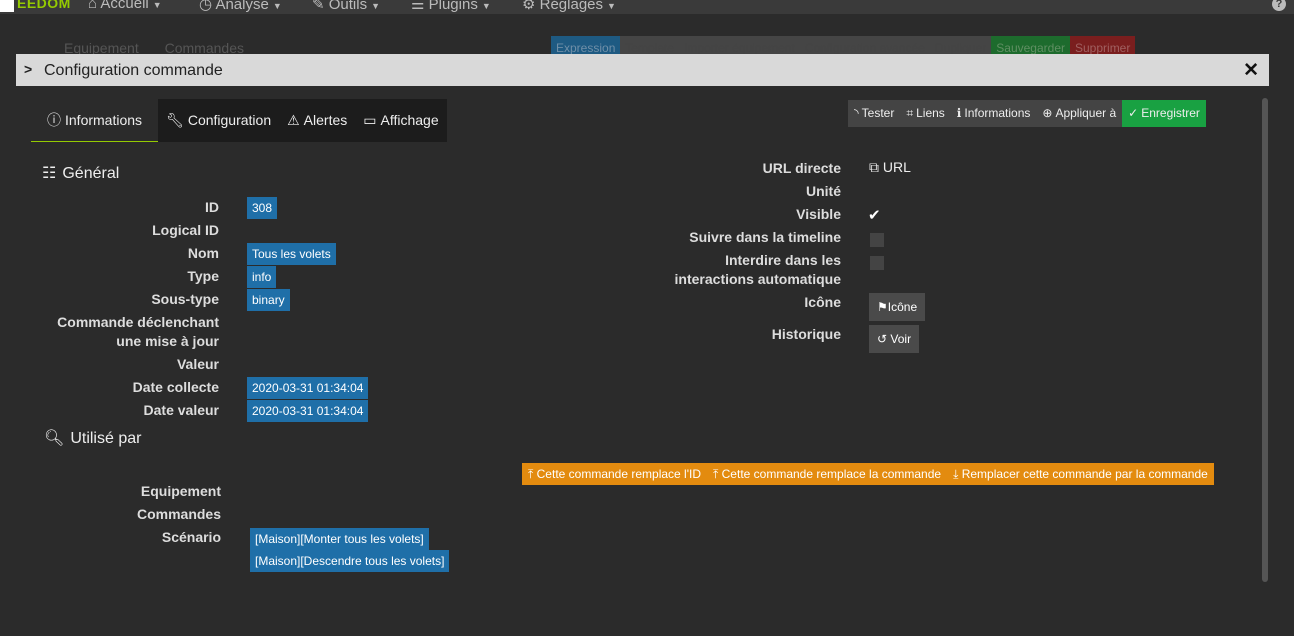 The image size is (1294, 636). I want to click on desktop-icon: ▭, so click(370, 120).